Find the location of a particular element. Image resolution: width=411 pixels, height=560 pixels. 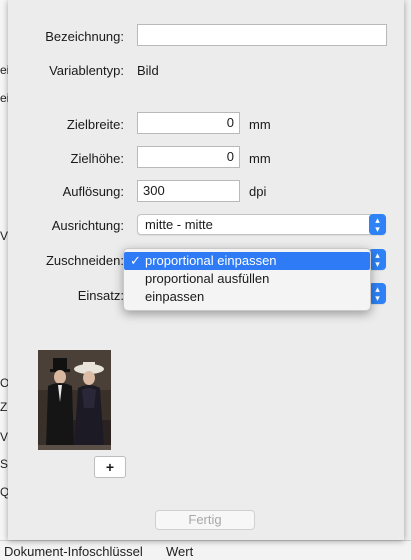

image-thumbnail is located at coordinates (74, 400).